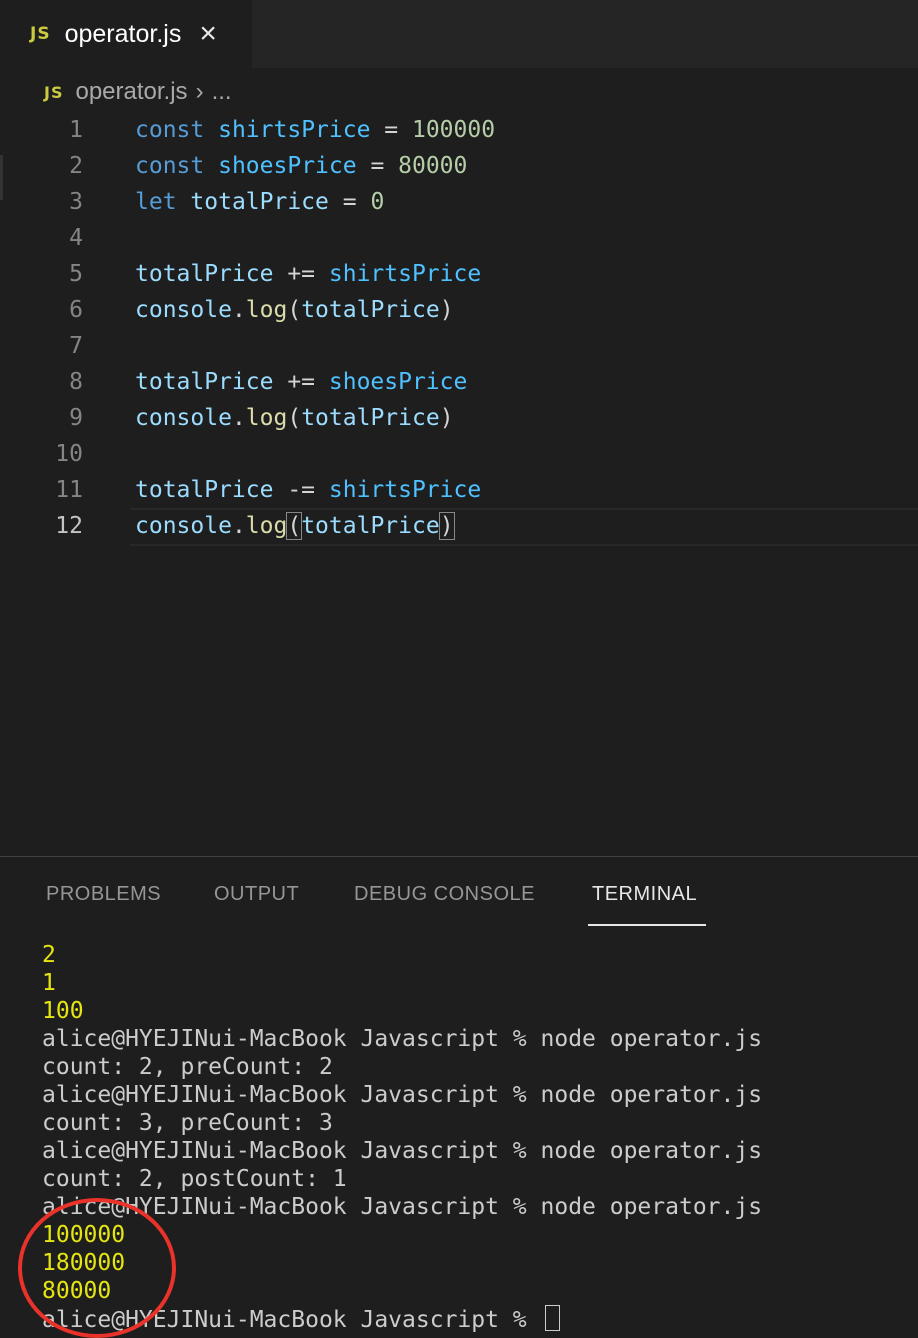 The height and width of the screenshot is (1338, 918). Describe the element at coordinates (199, 91) in the screenshot. I see `chevron-right-icon: ›` at that location.